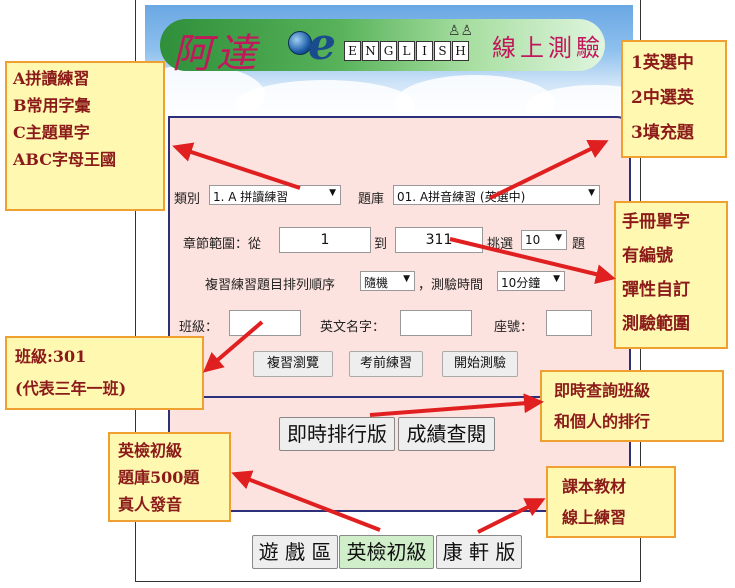 Image resolution: width=735 pixels, height=588 pixels. I want to click on bank-value: 01. A拼音練習 (英選中), so click(461, 197).